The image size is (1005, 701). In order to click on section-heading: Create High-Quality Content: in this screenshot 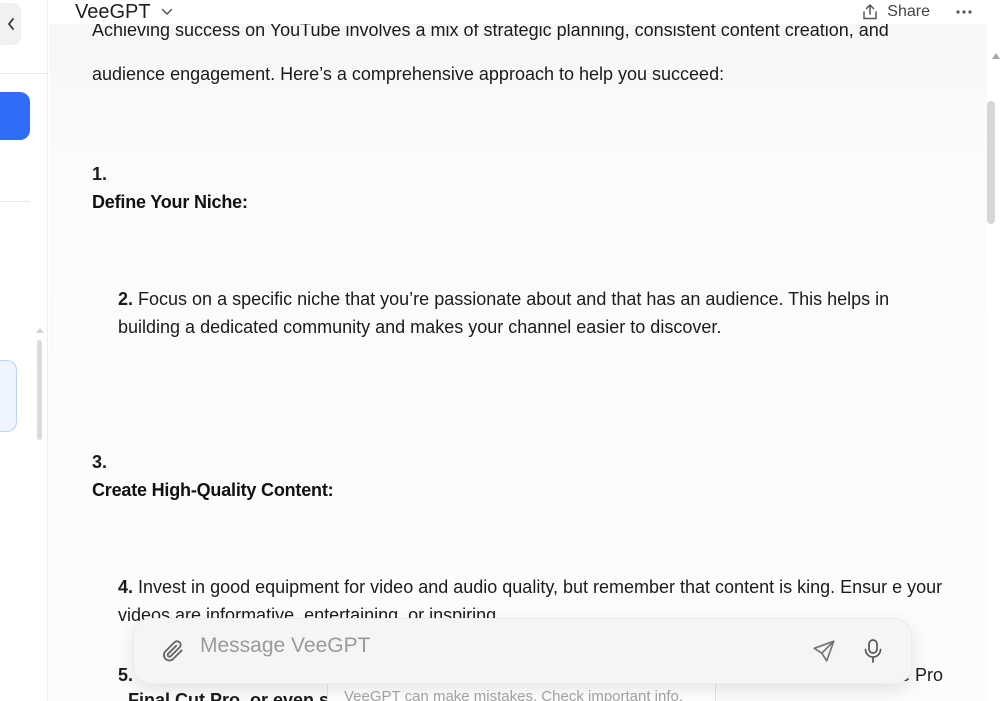, I will do `click(213, 490)`.